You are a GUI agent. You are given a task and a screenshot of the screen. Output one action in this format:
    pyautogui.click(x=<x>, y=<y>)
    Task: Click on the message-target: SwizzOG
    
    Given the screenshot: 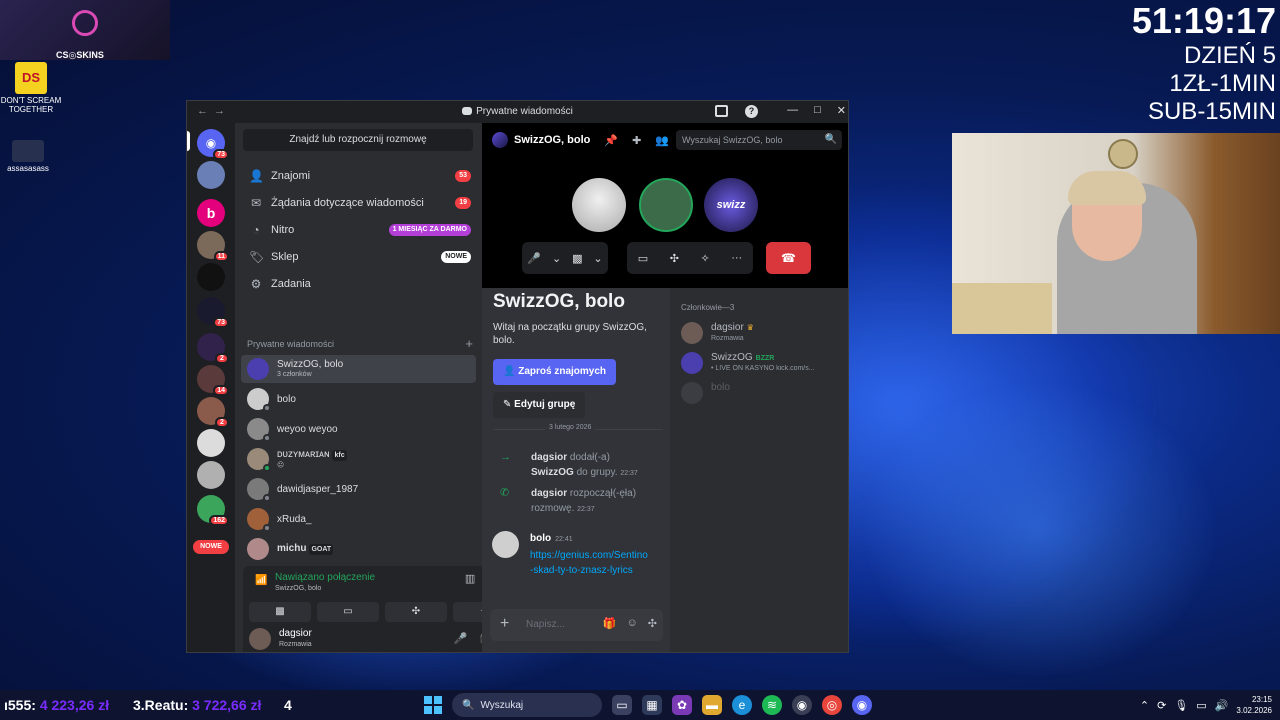 What is the action you would take?
    pyautogui.click(x=552, y=472)
    